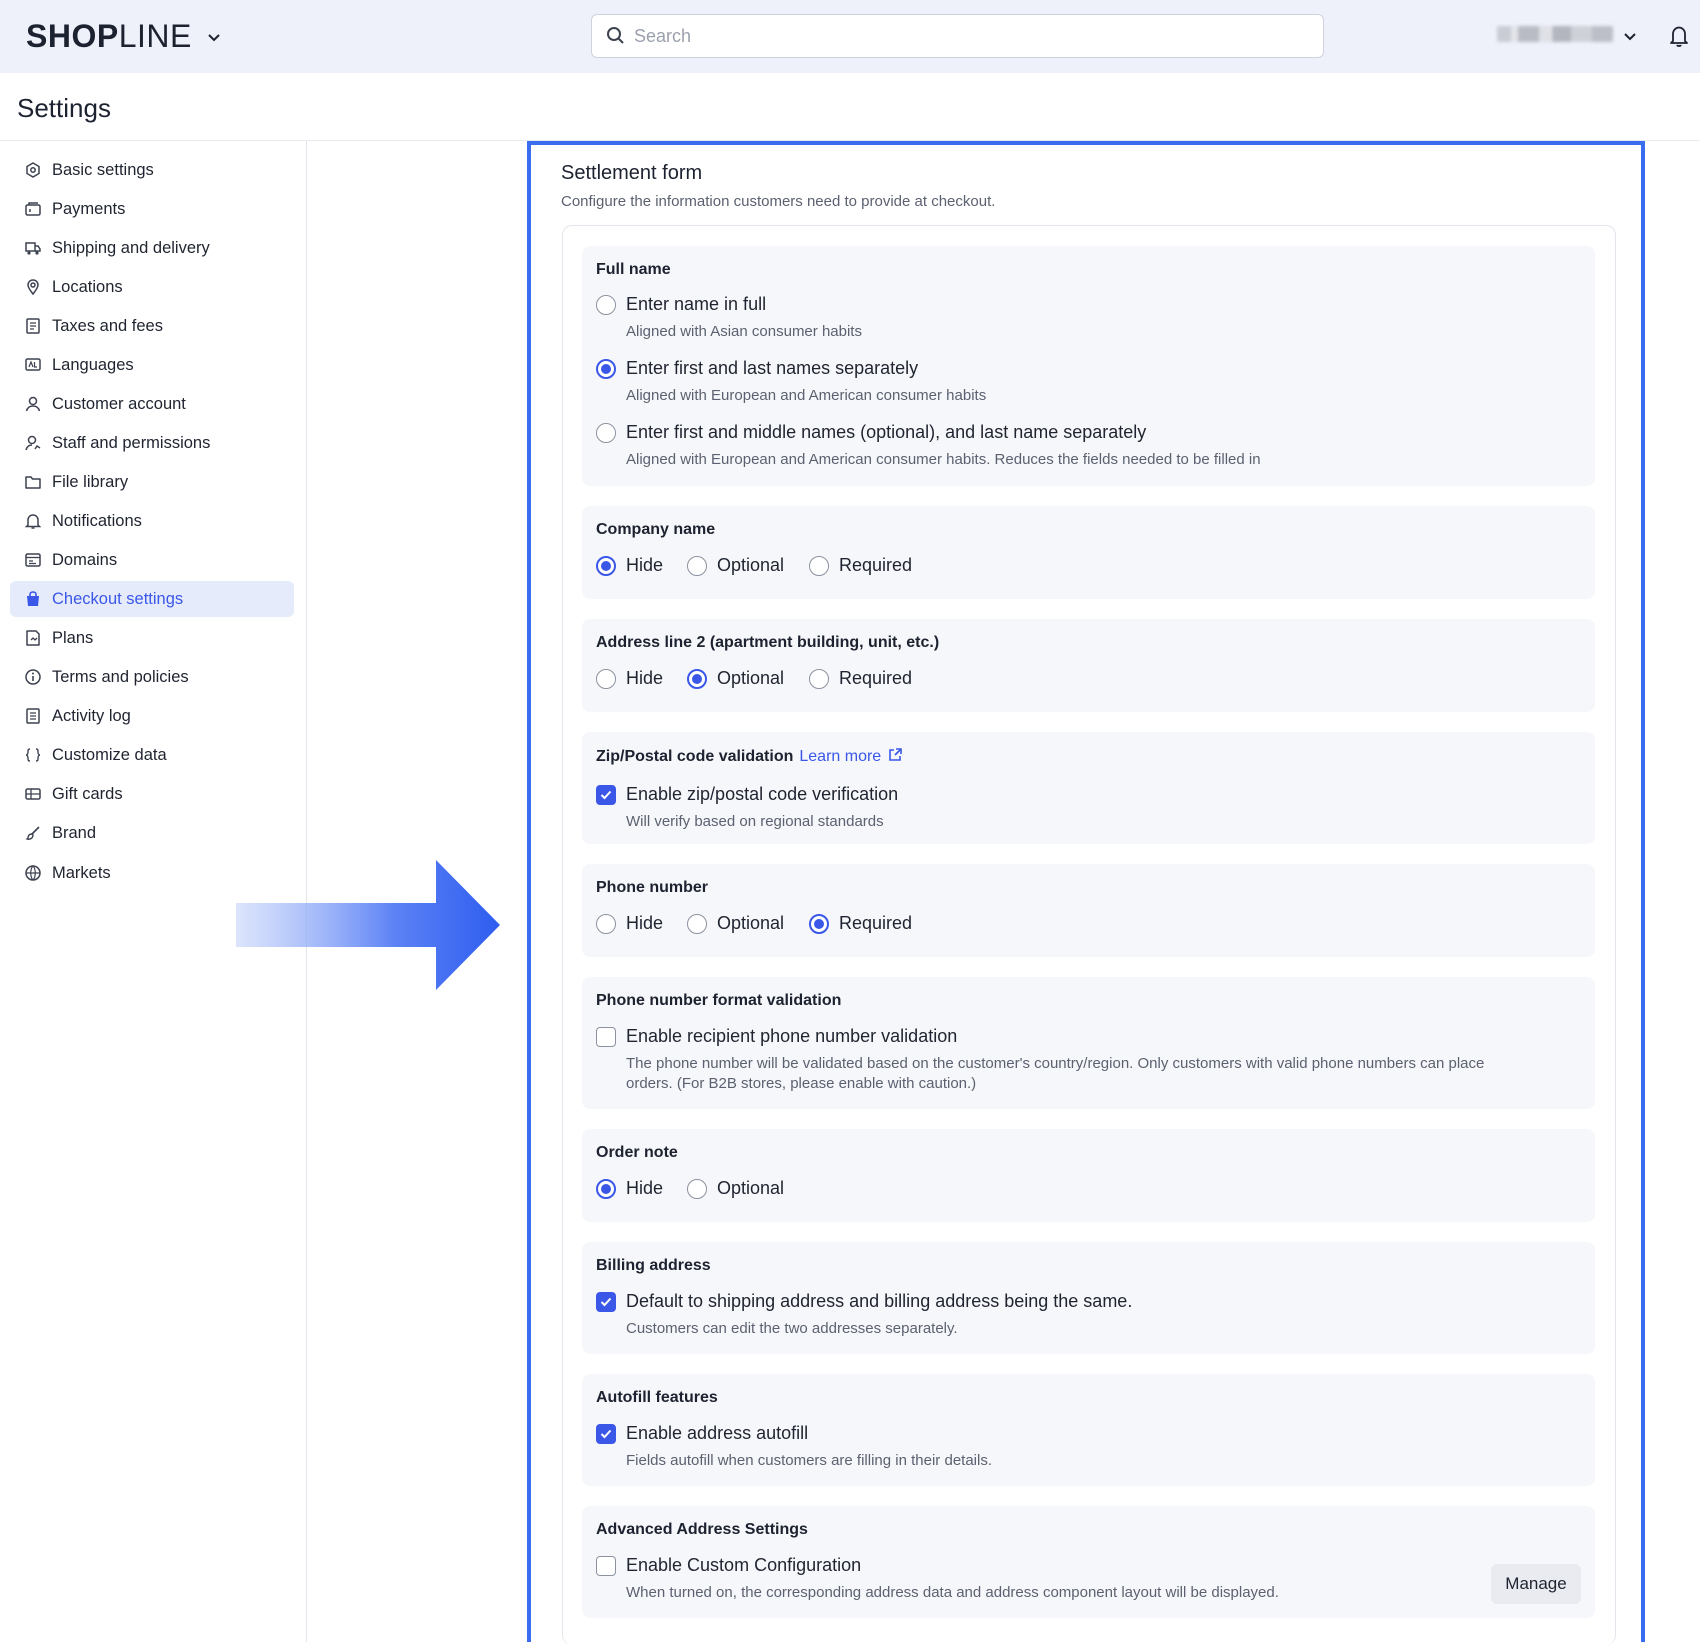  I want to click on shopline-logo: SHOP LINE, so click(124, 36).